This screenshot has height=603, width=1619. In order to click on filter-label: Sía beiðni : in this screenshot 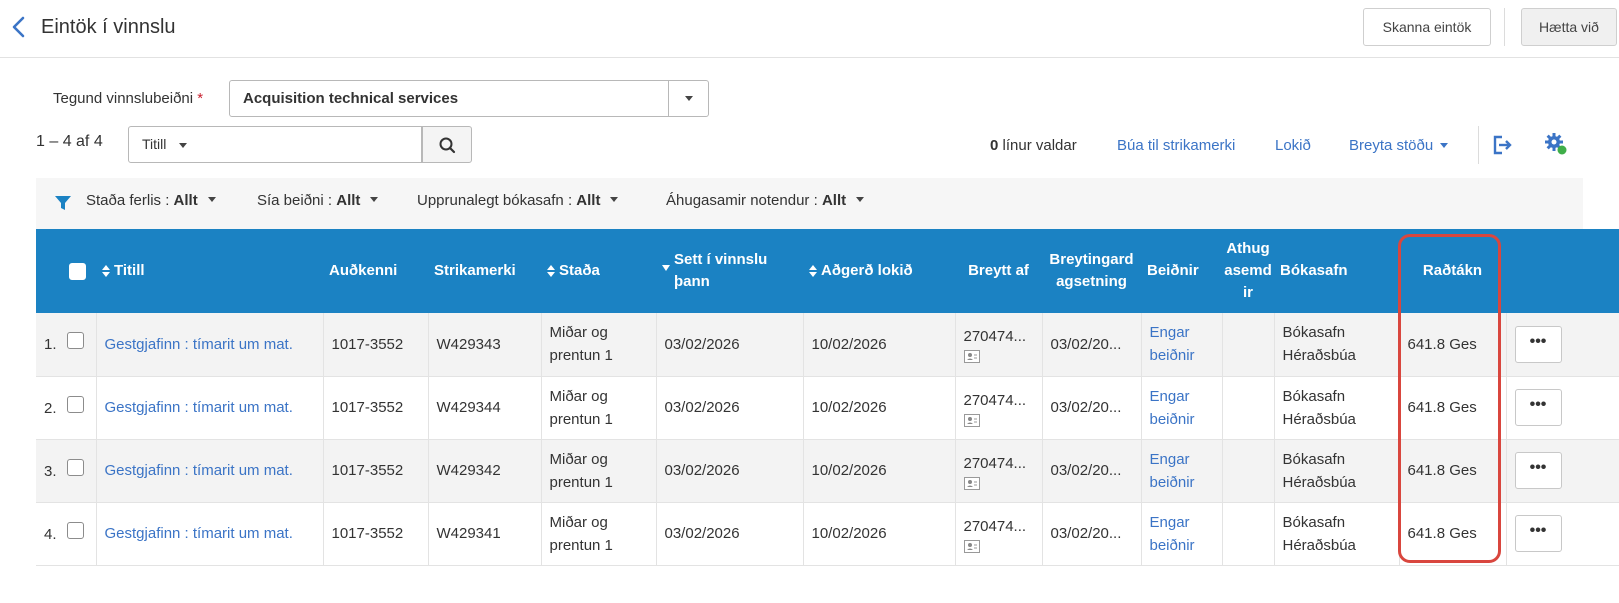, I will do `click(295, 200)`.